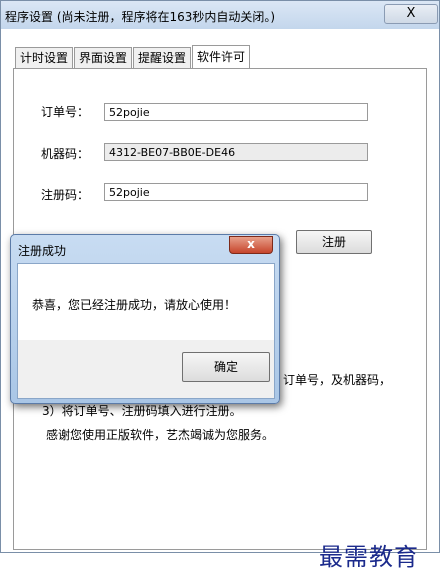  I want to click on order-number-field: 52pojie, so click(236, 112).